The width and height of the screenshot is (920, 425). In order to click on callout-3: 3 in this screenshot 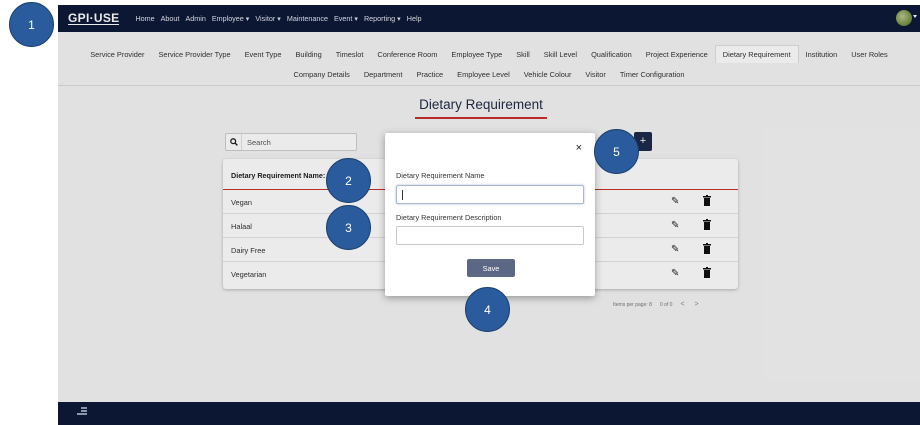, I will do `click(348, 227)`.